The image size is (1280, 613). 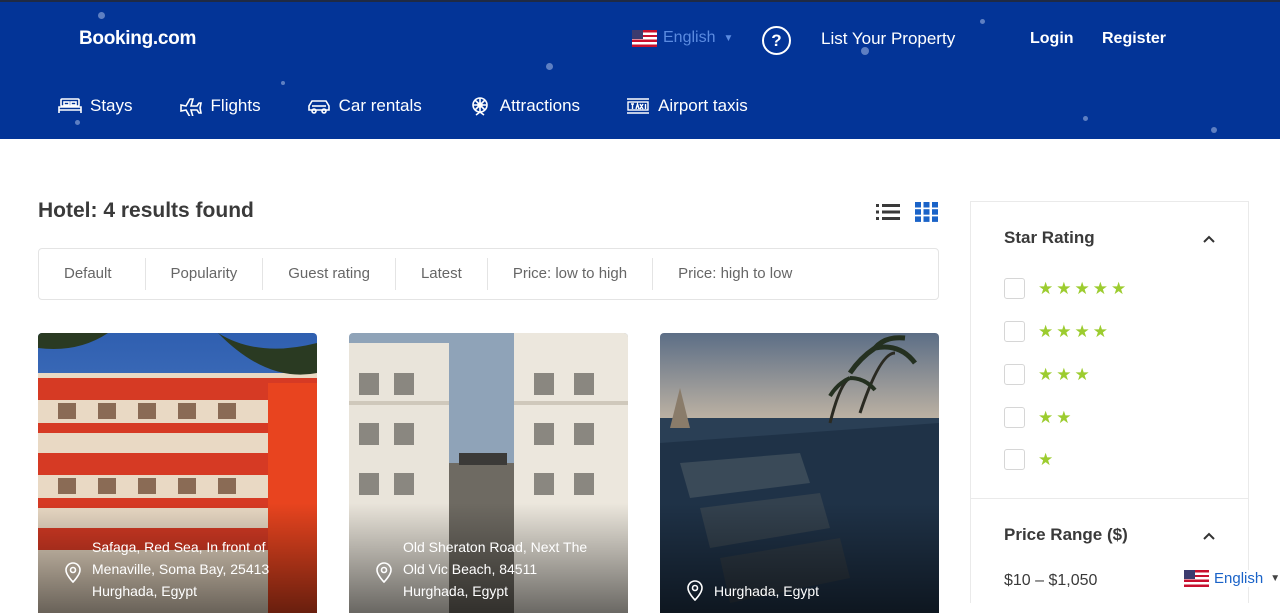 I want to click on sort-latest: Latest, so click(x=442, y=274).